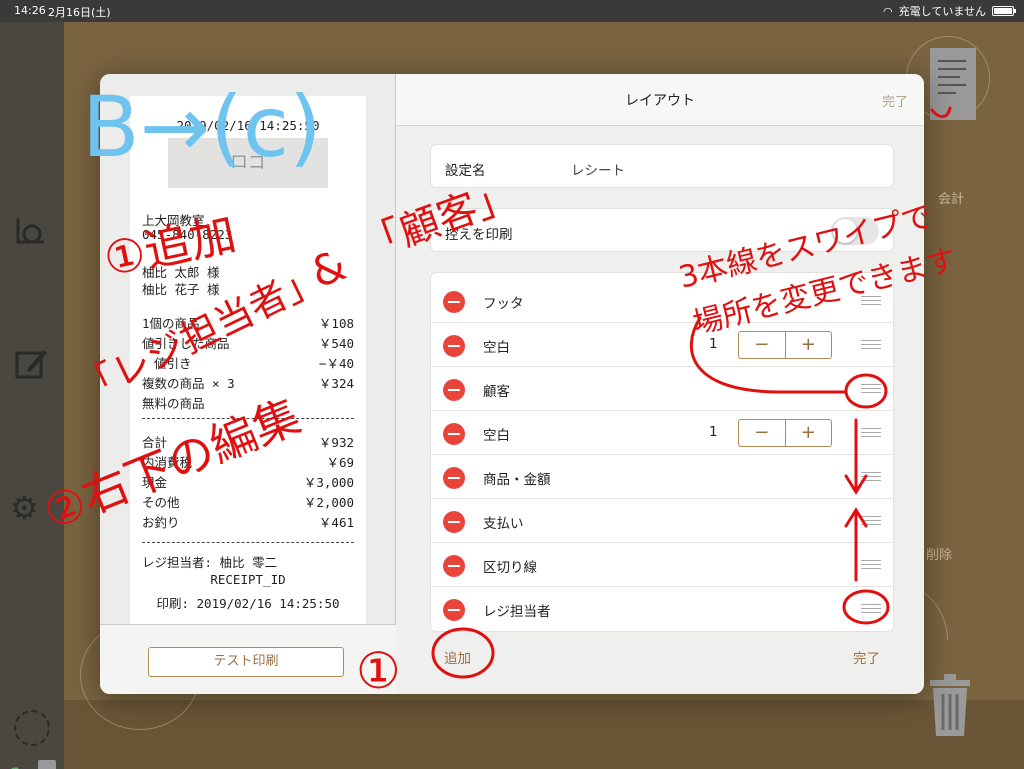  Describe the element at coordinates (663, 389) in the screenshot. I see `list-item: 顧客` at that location.